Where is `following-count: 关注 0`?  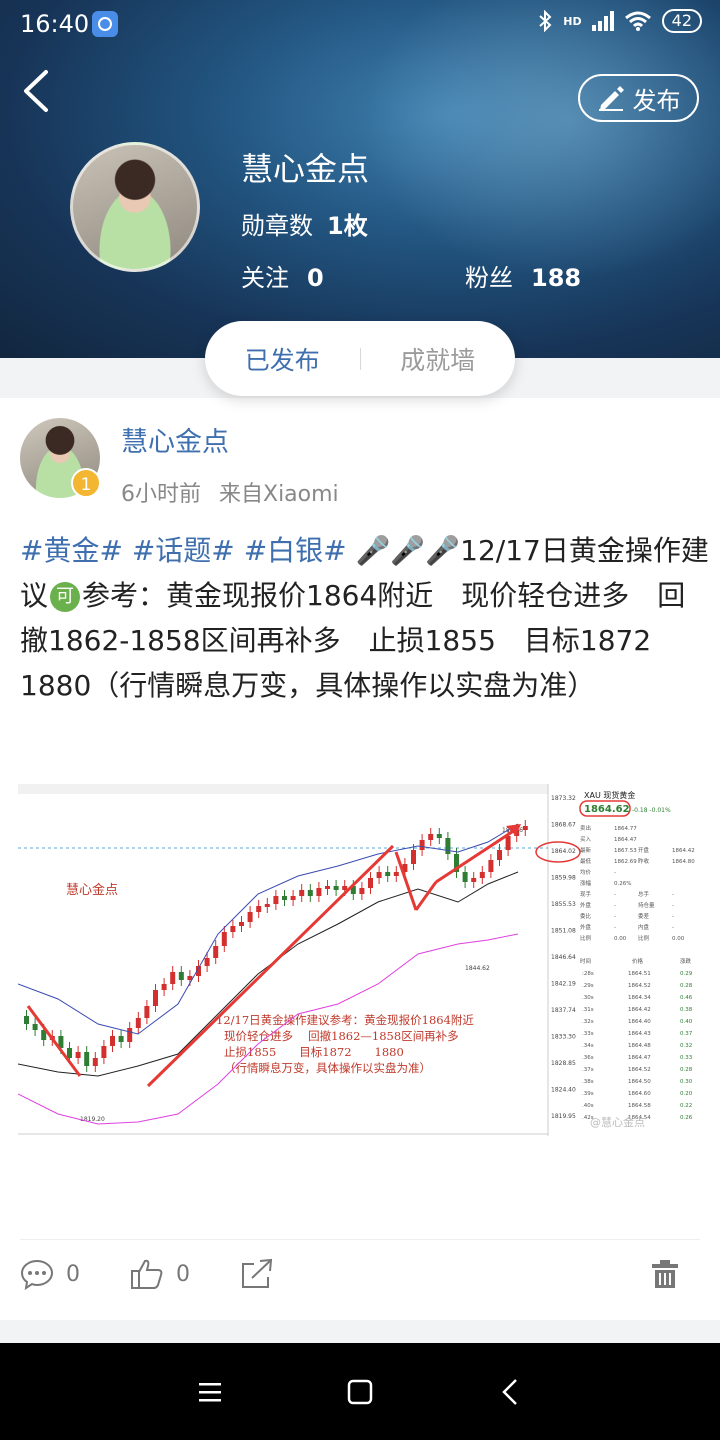
following-count: 关注 0 is located at coordinates (282, 275).